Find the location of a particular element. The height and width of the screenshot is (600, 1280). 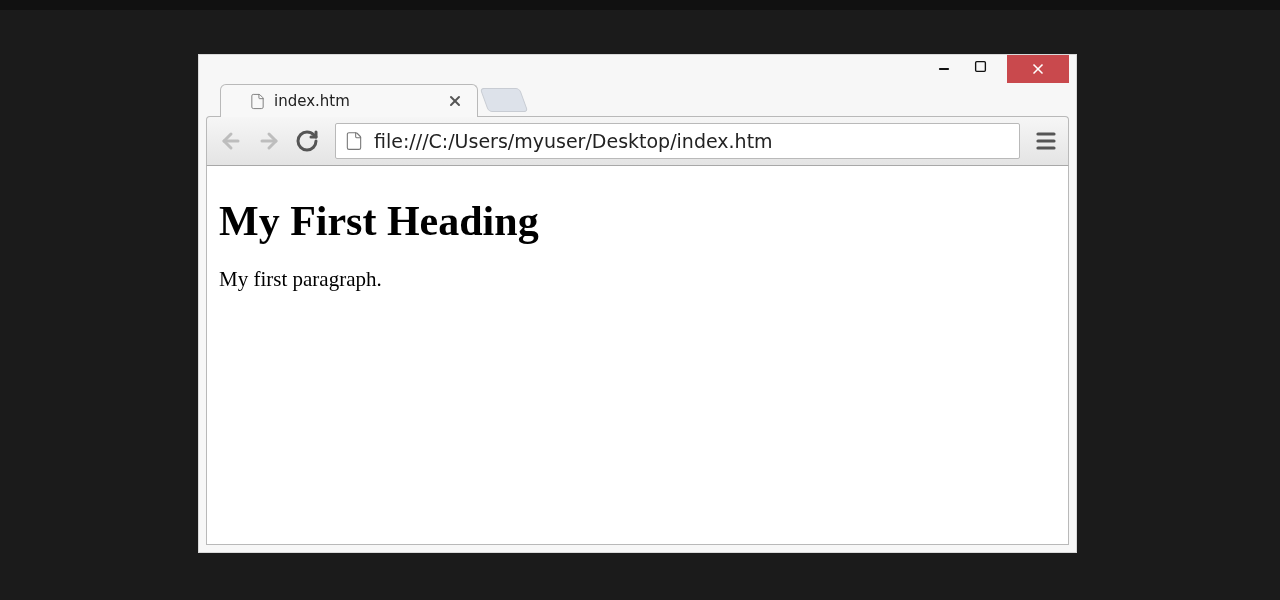

reload-button is located at coordinates (307, 141).